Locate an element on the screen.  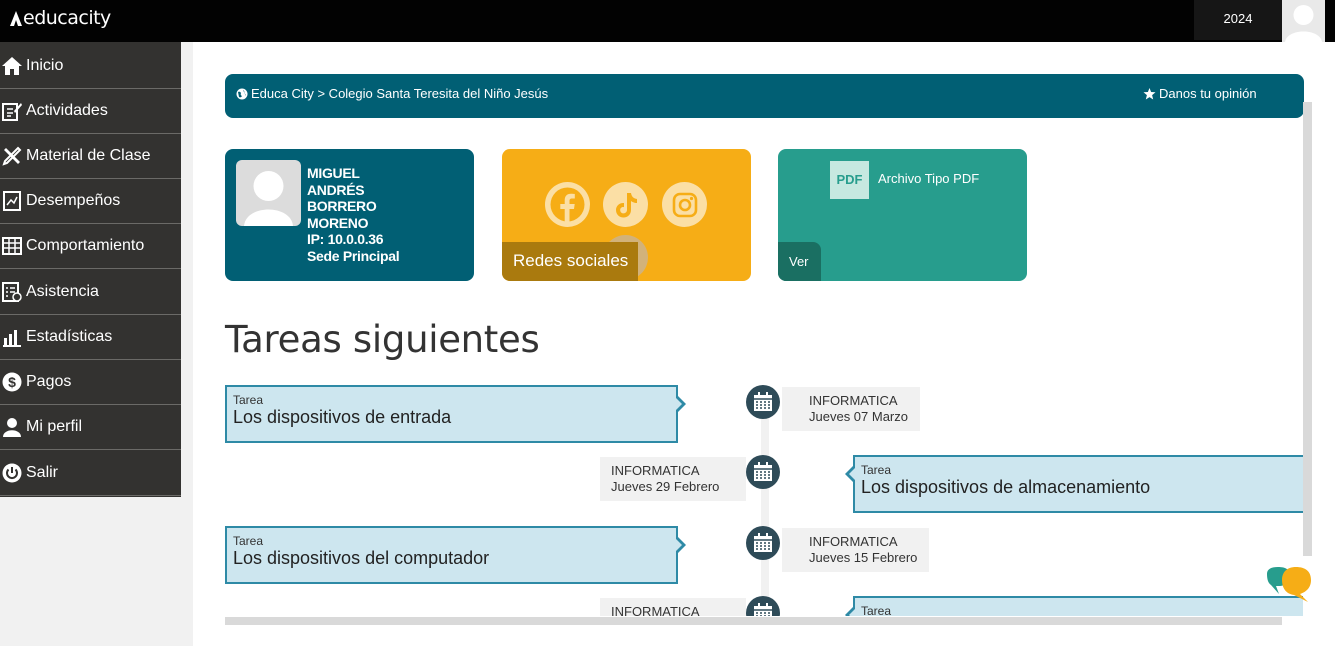
task-title: Los dispositivos de entrada is located at coordinates (342, 417).